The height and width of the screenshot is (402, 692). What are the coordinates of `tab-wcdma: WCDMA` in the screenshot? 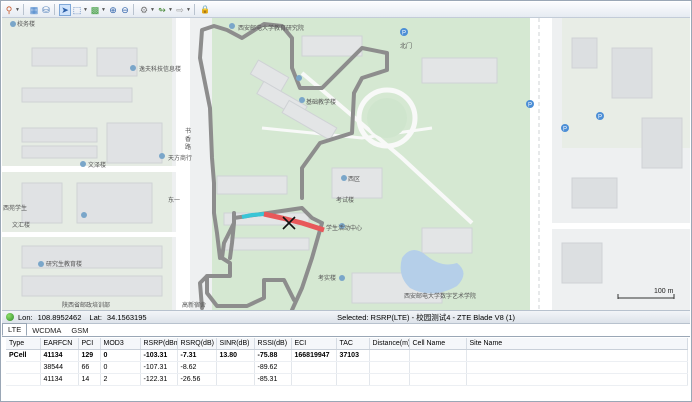 It's located at (46, 330).